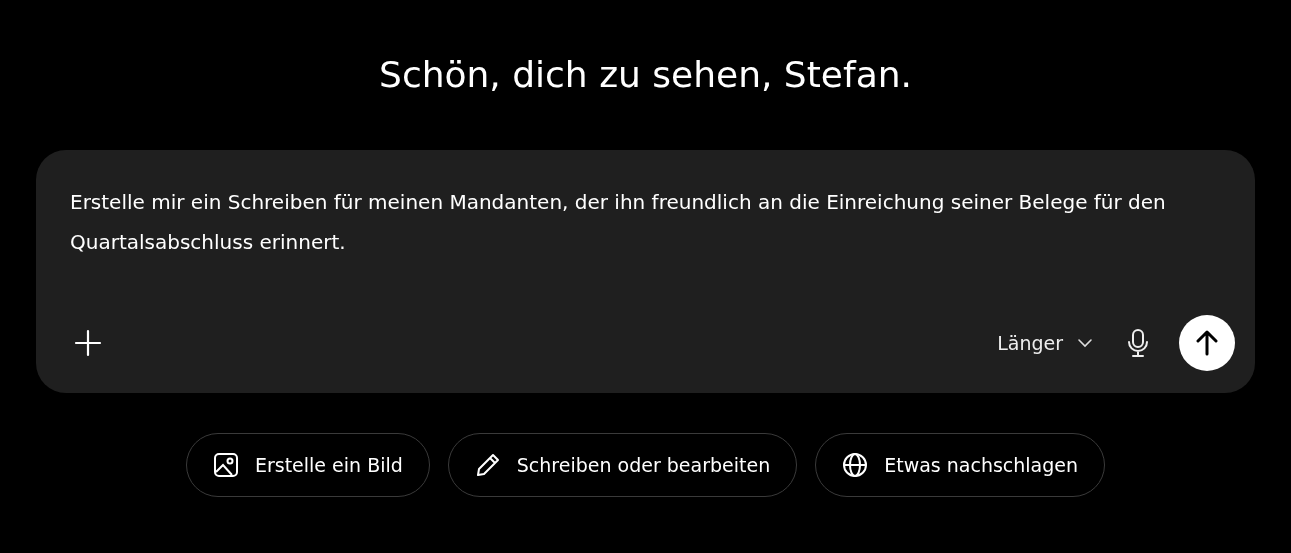 This screenshot has width=1291, height=553. What do you see at coordinates (88, 343) in the screenshot?
I see `plus-icon` at bounding box center [88, 343].